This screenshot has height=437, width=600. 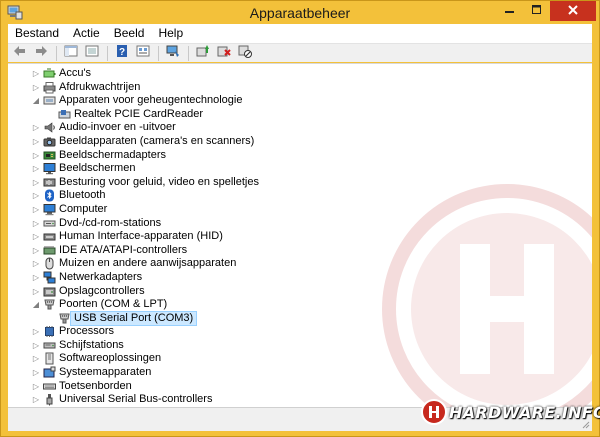 What do you see at coordinates (300, 387) in the screenshot?
I see `tree-item: ▷ Toetsenborden` at bounding box center [300, 387].